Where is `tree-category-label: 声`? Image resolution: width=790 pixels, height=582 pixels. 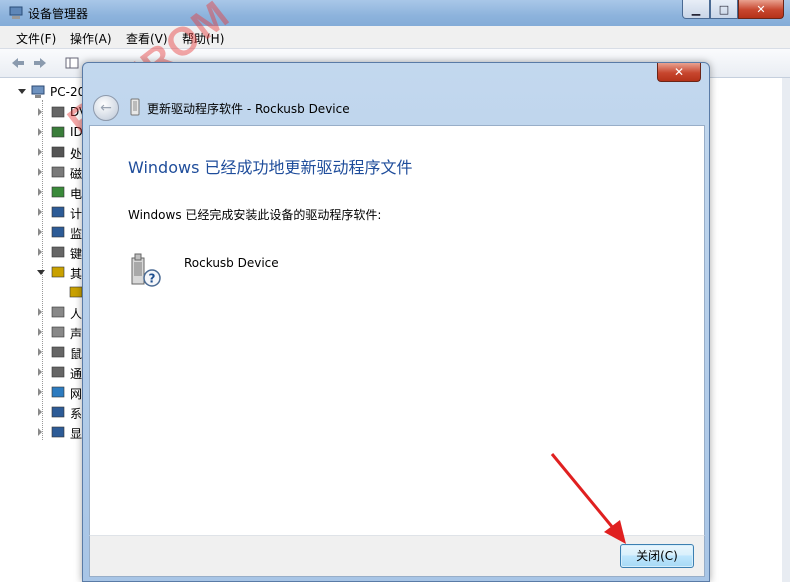
tree-category-label: 声 is located at coordinates (76, 334).